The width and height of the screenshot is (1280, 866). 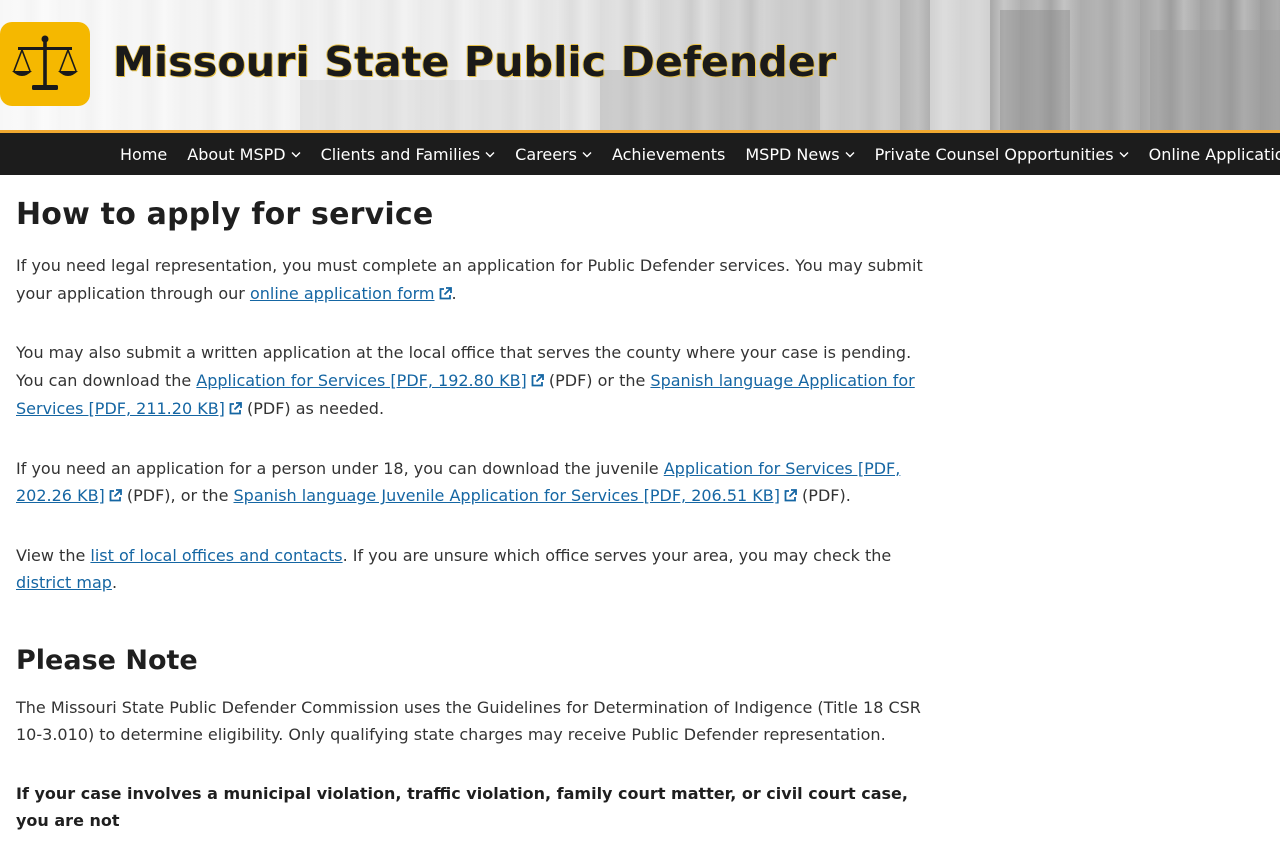 I want to click on district-map-link: district map, so click(x=64, y=582).